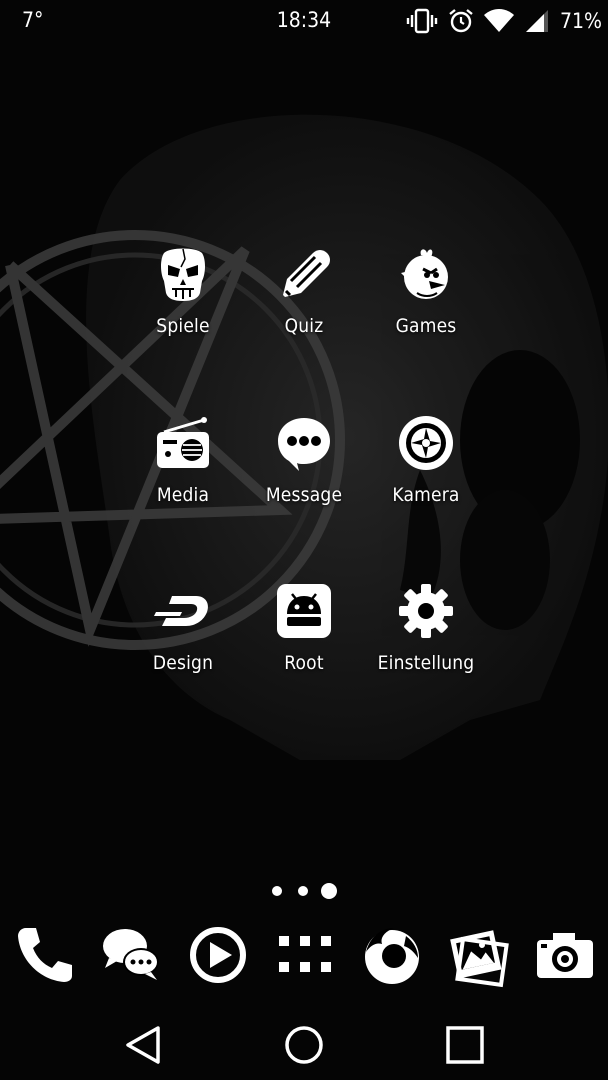  I want to click on angry-bird-icon, so click(424, 274).